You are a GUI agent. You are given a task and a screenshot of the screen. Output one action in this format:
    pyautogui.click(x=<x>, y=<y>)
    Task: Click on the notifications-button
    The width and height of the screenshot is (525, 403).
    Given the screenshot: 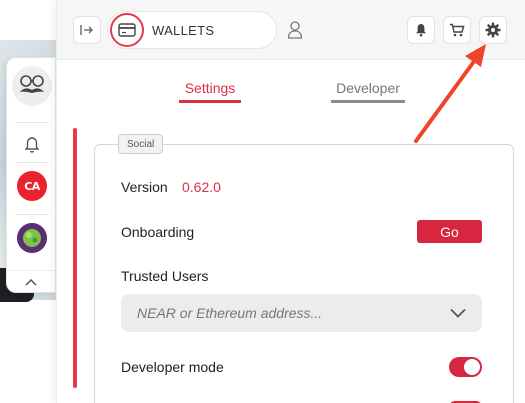 What is the action you would take?
    pyautogui.click(x=32, y=145)
    